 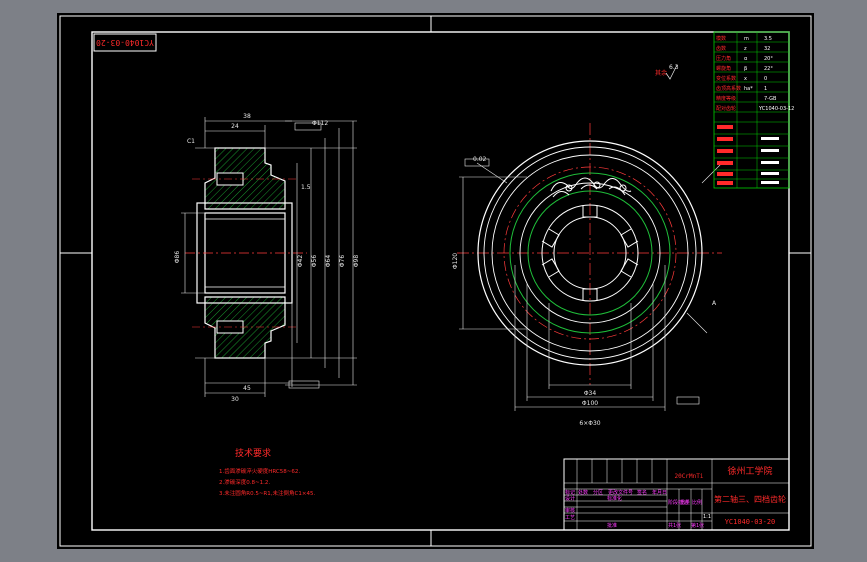 I want to click on tb-label-6: 设计, so click(x=570, y=498).